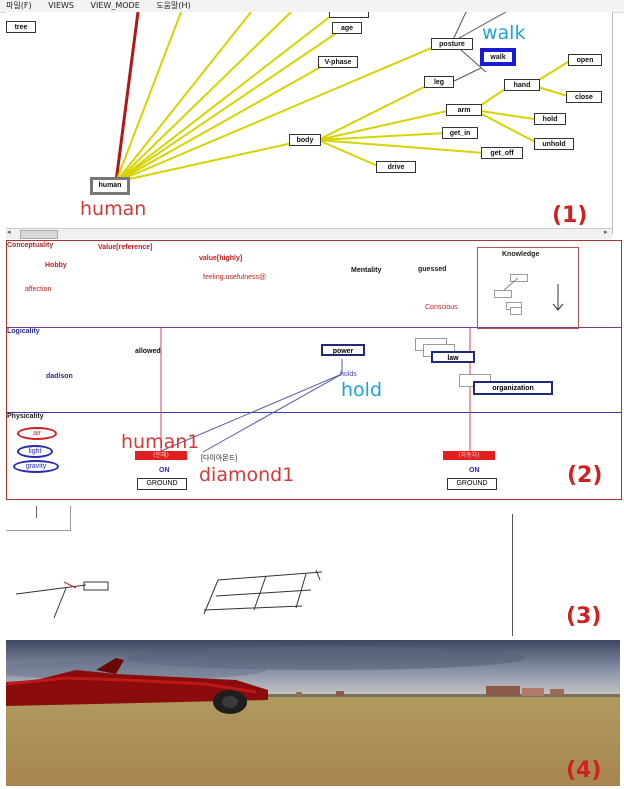 Image resolution: width=624 pixels, height=789 pixels. I want to click on affection-label: affection, so click(38, 289).